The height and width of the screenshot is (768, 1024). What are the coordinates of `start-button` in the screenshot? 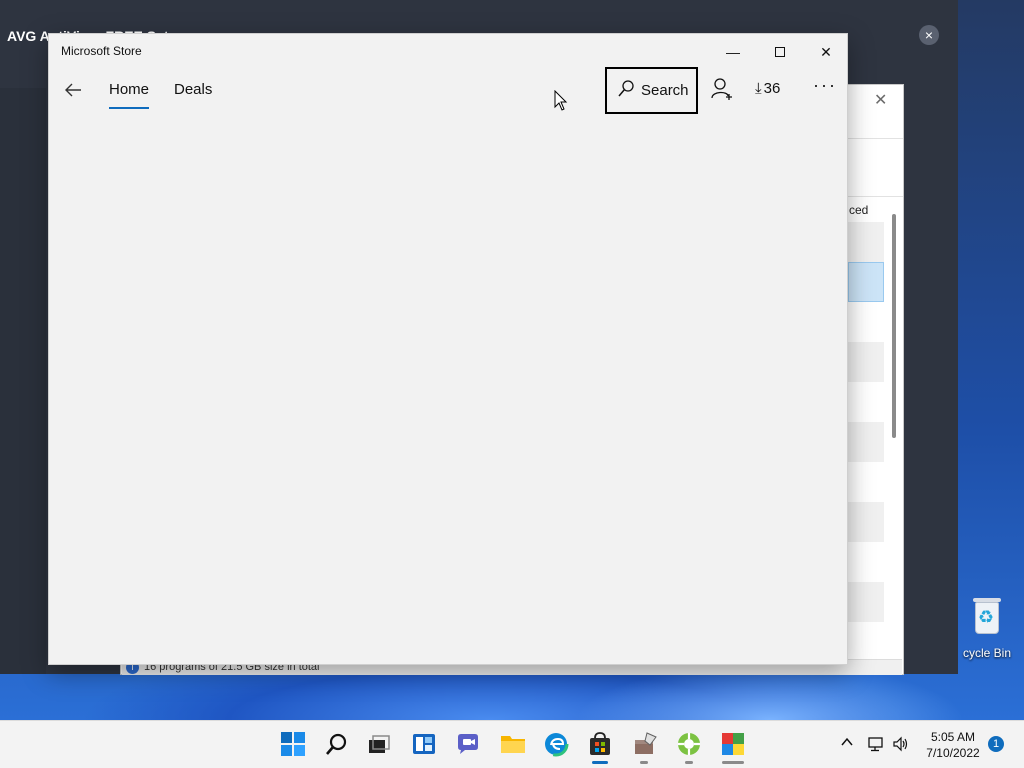 It's located at (294, 745).